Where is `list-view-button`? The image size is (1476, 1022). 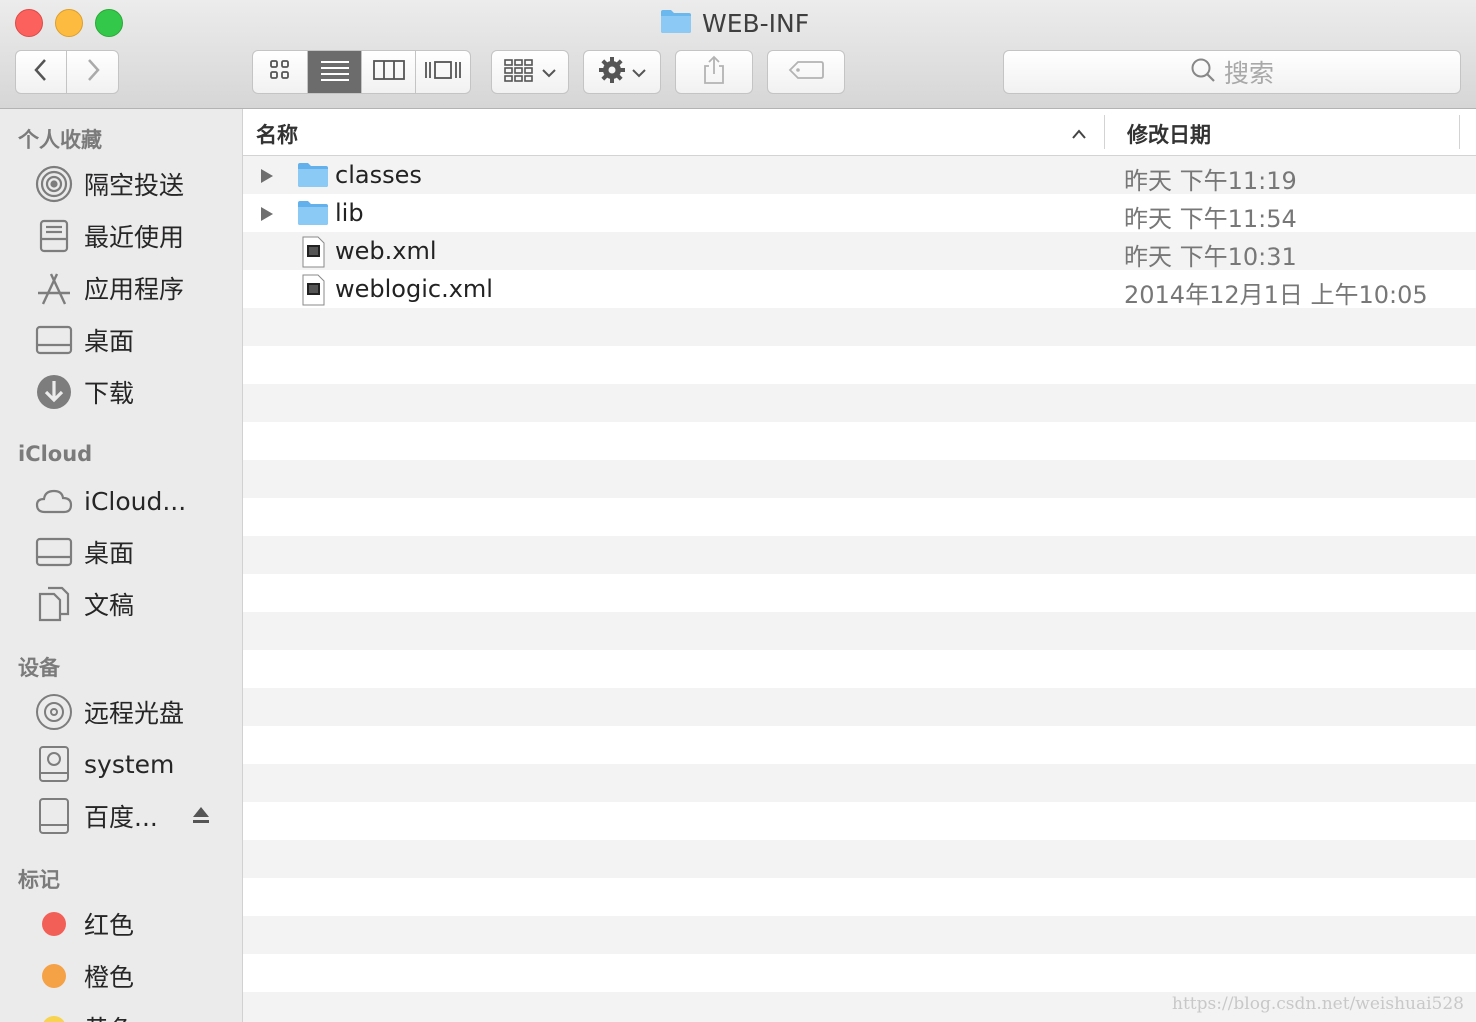
list-view-button is located at coordinates (335, 72).